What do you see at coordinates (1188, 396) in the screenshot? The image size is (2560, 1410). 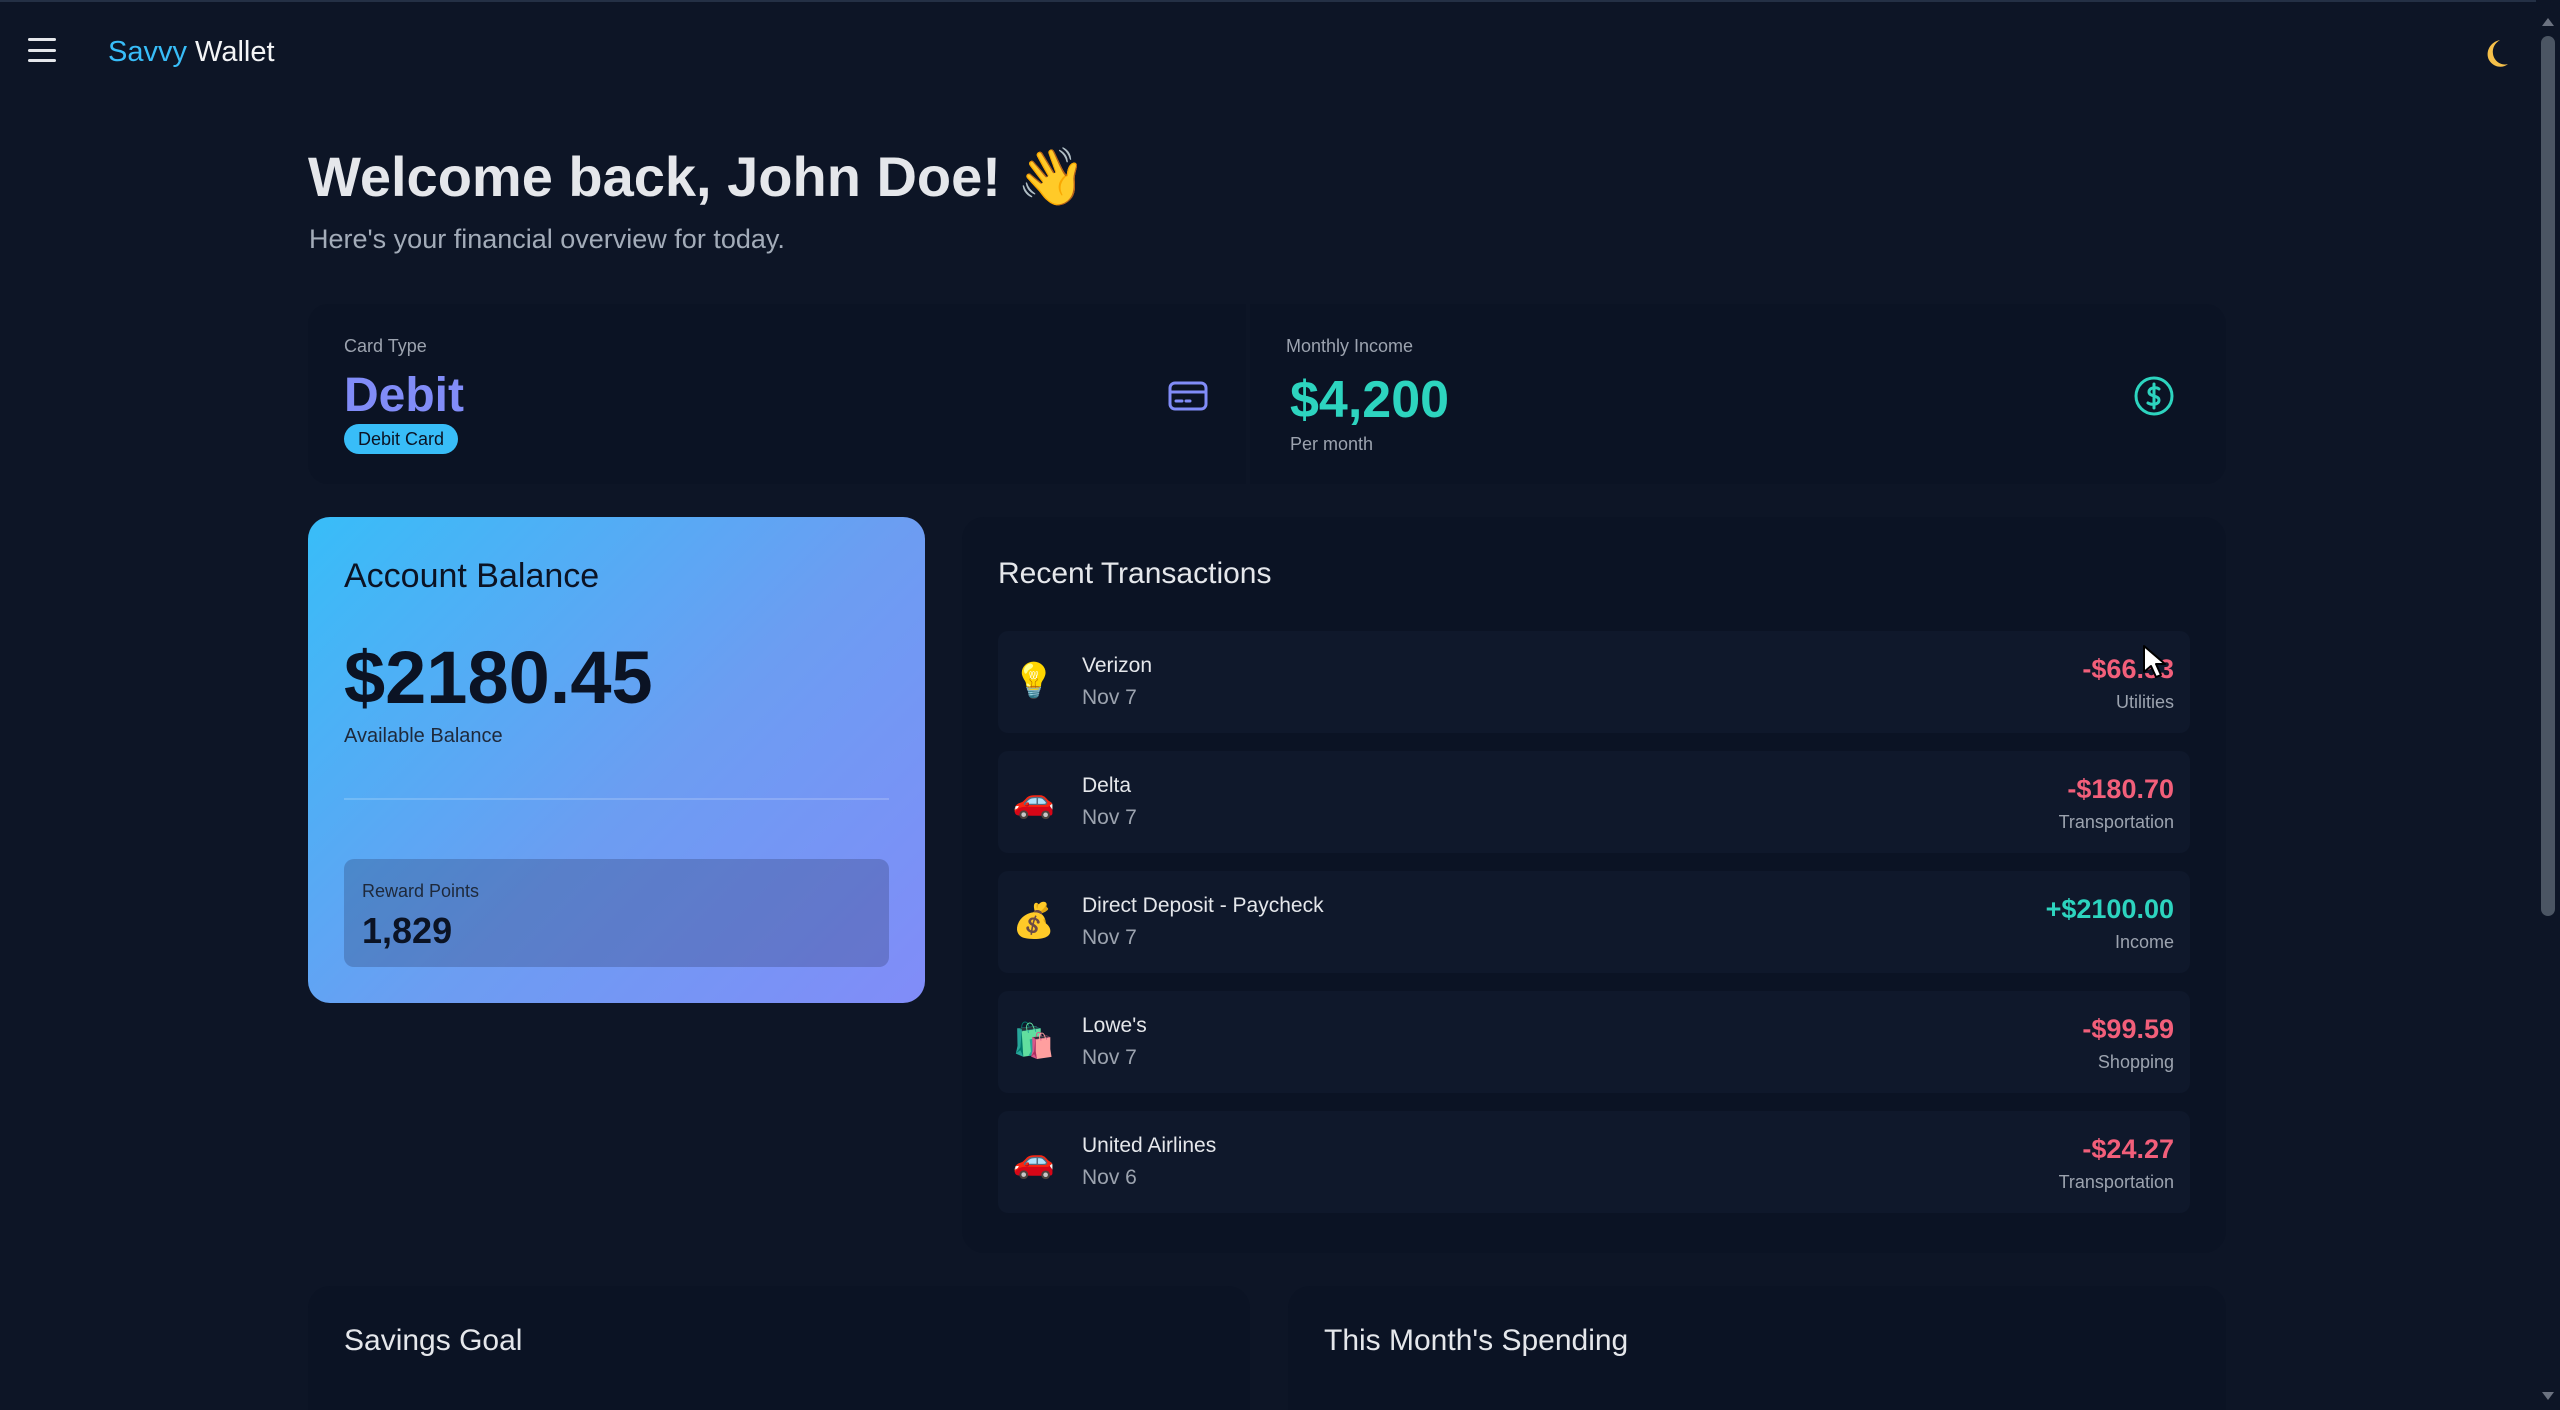 I see `credit-card-icon` at bounding box center [1188, 396].